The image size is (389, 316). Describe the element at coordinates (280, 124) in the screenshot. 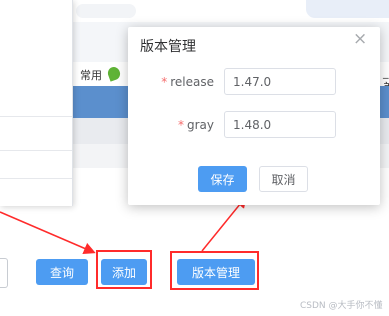

I see `gray-input` at that location.